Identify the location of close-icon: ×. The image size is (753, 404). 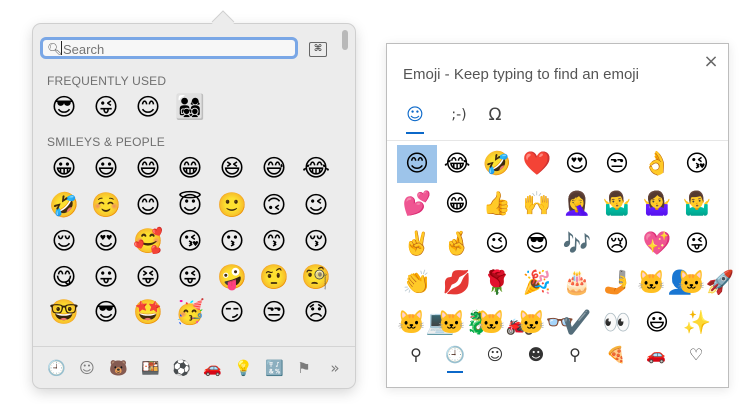
(711, 62).